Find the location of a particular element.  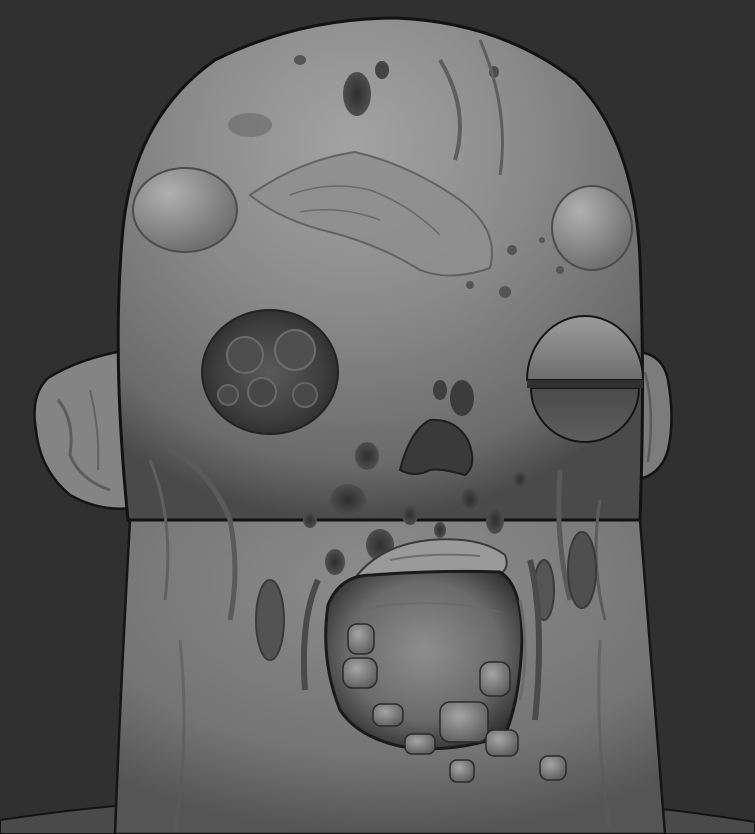

left-eye-socket is located at coordinates (270, 372).